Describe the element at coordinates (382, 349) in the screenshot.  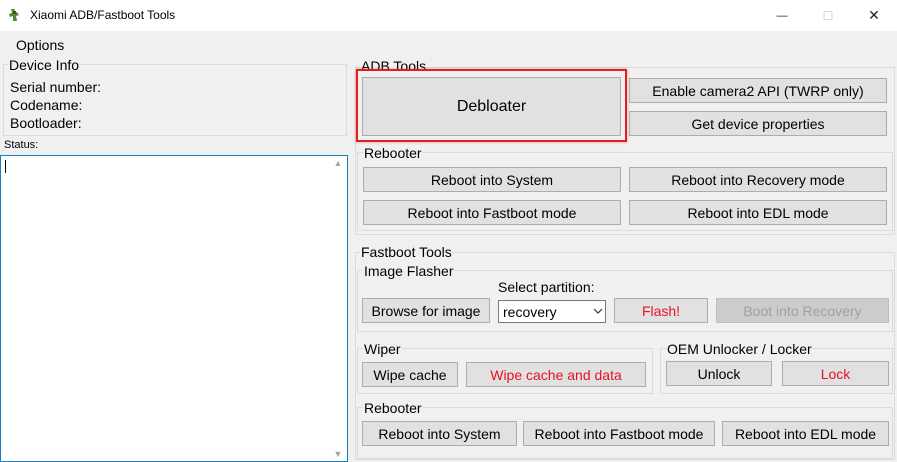
I see `wiper-label: Wiper` at that location.